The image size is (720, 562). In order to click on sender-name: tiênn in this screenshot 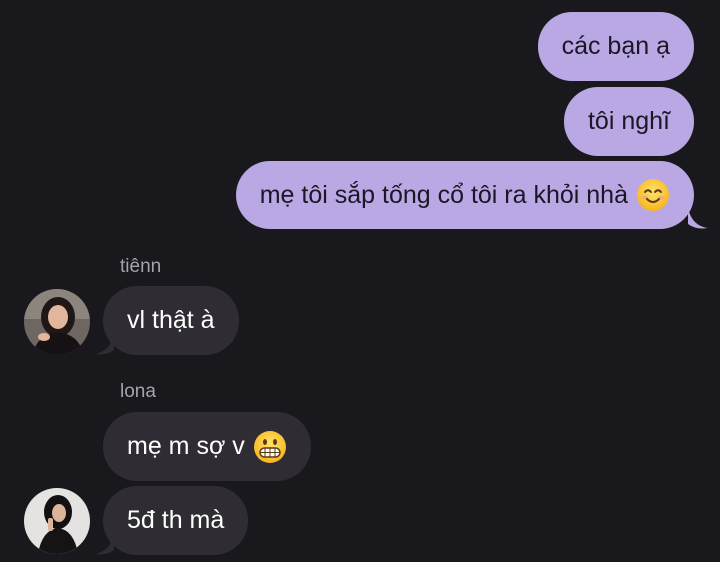, I will do `click(141, 266)`.